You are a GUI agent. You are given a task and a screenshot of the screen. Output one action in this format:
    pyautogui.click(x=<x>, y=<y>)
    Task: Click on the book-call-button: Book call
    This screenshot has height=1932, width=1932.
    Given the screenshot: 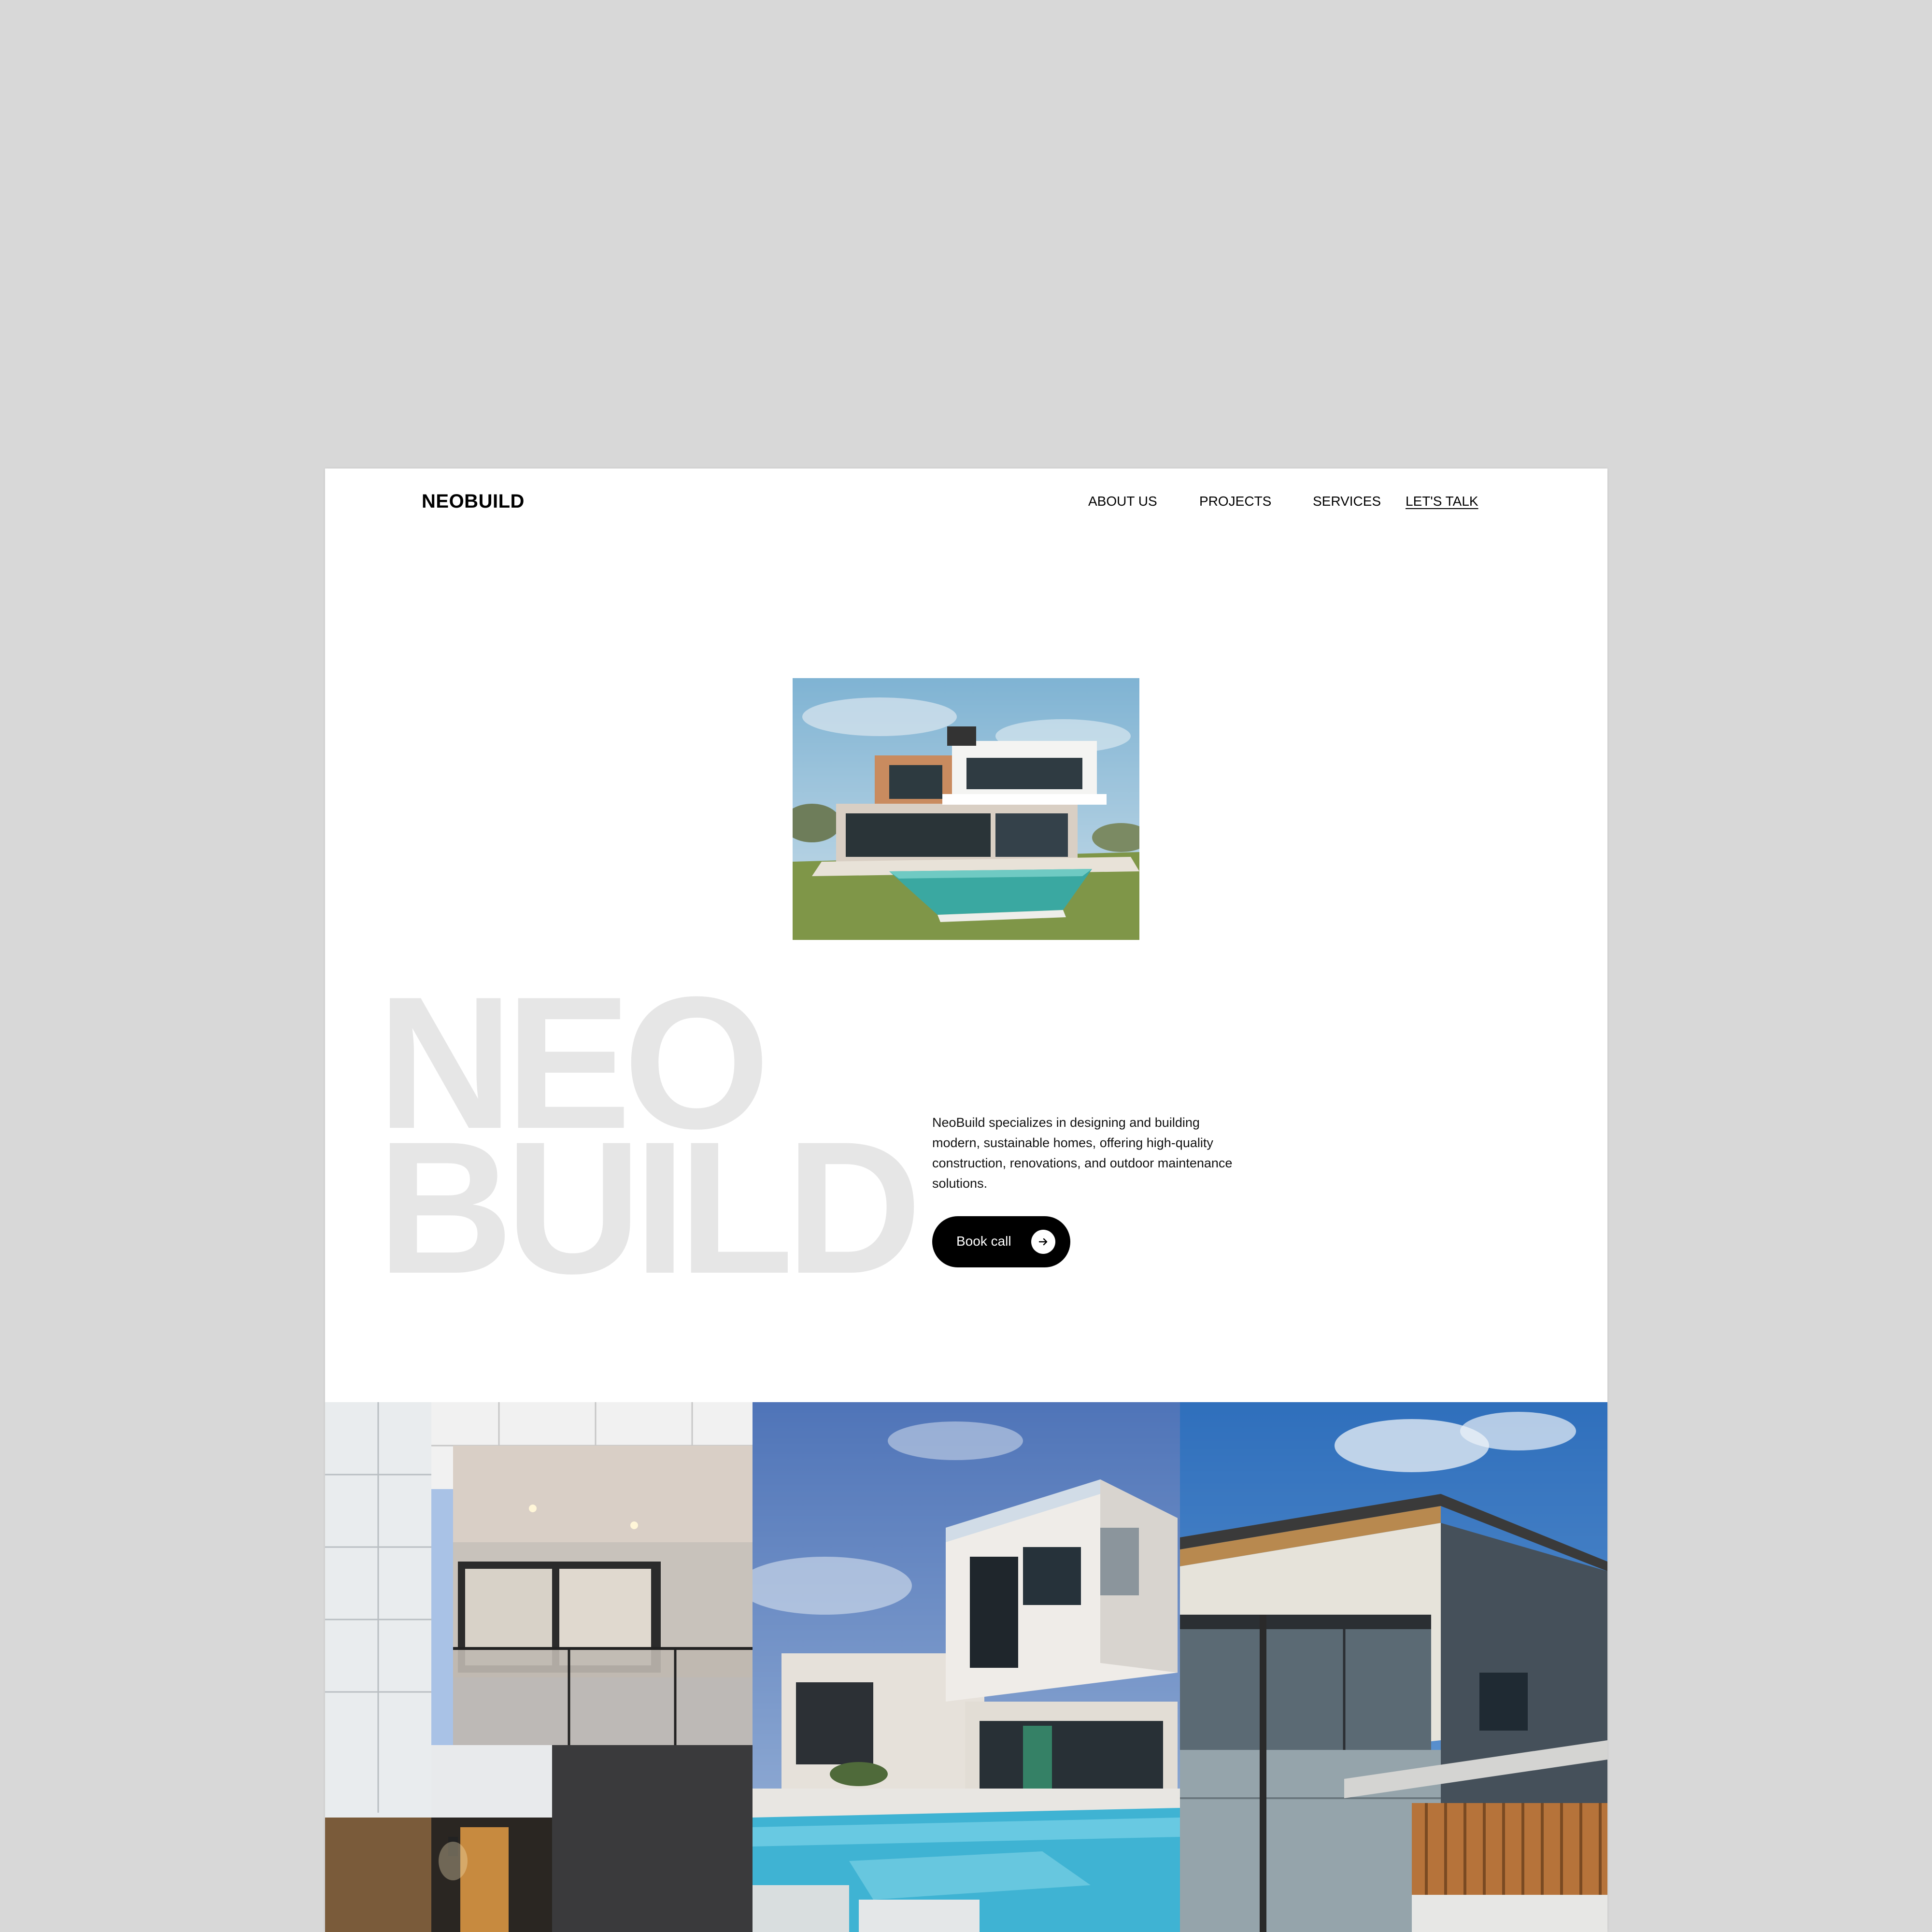 What is the action you would take?
    pyautogui.click(x=1001, y=1241)
    